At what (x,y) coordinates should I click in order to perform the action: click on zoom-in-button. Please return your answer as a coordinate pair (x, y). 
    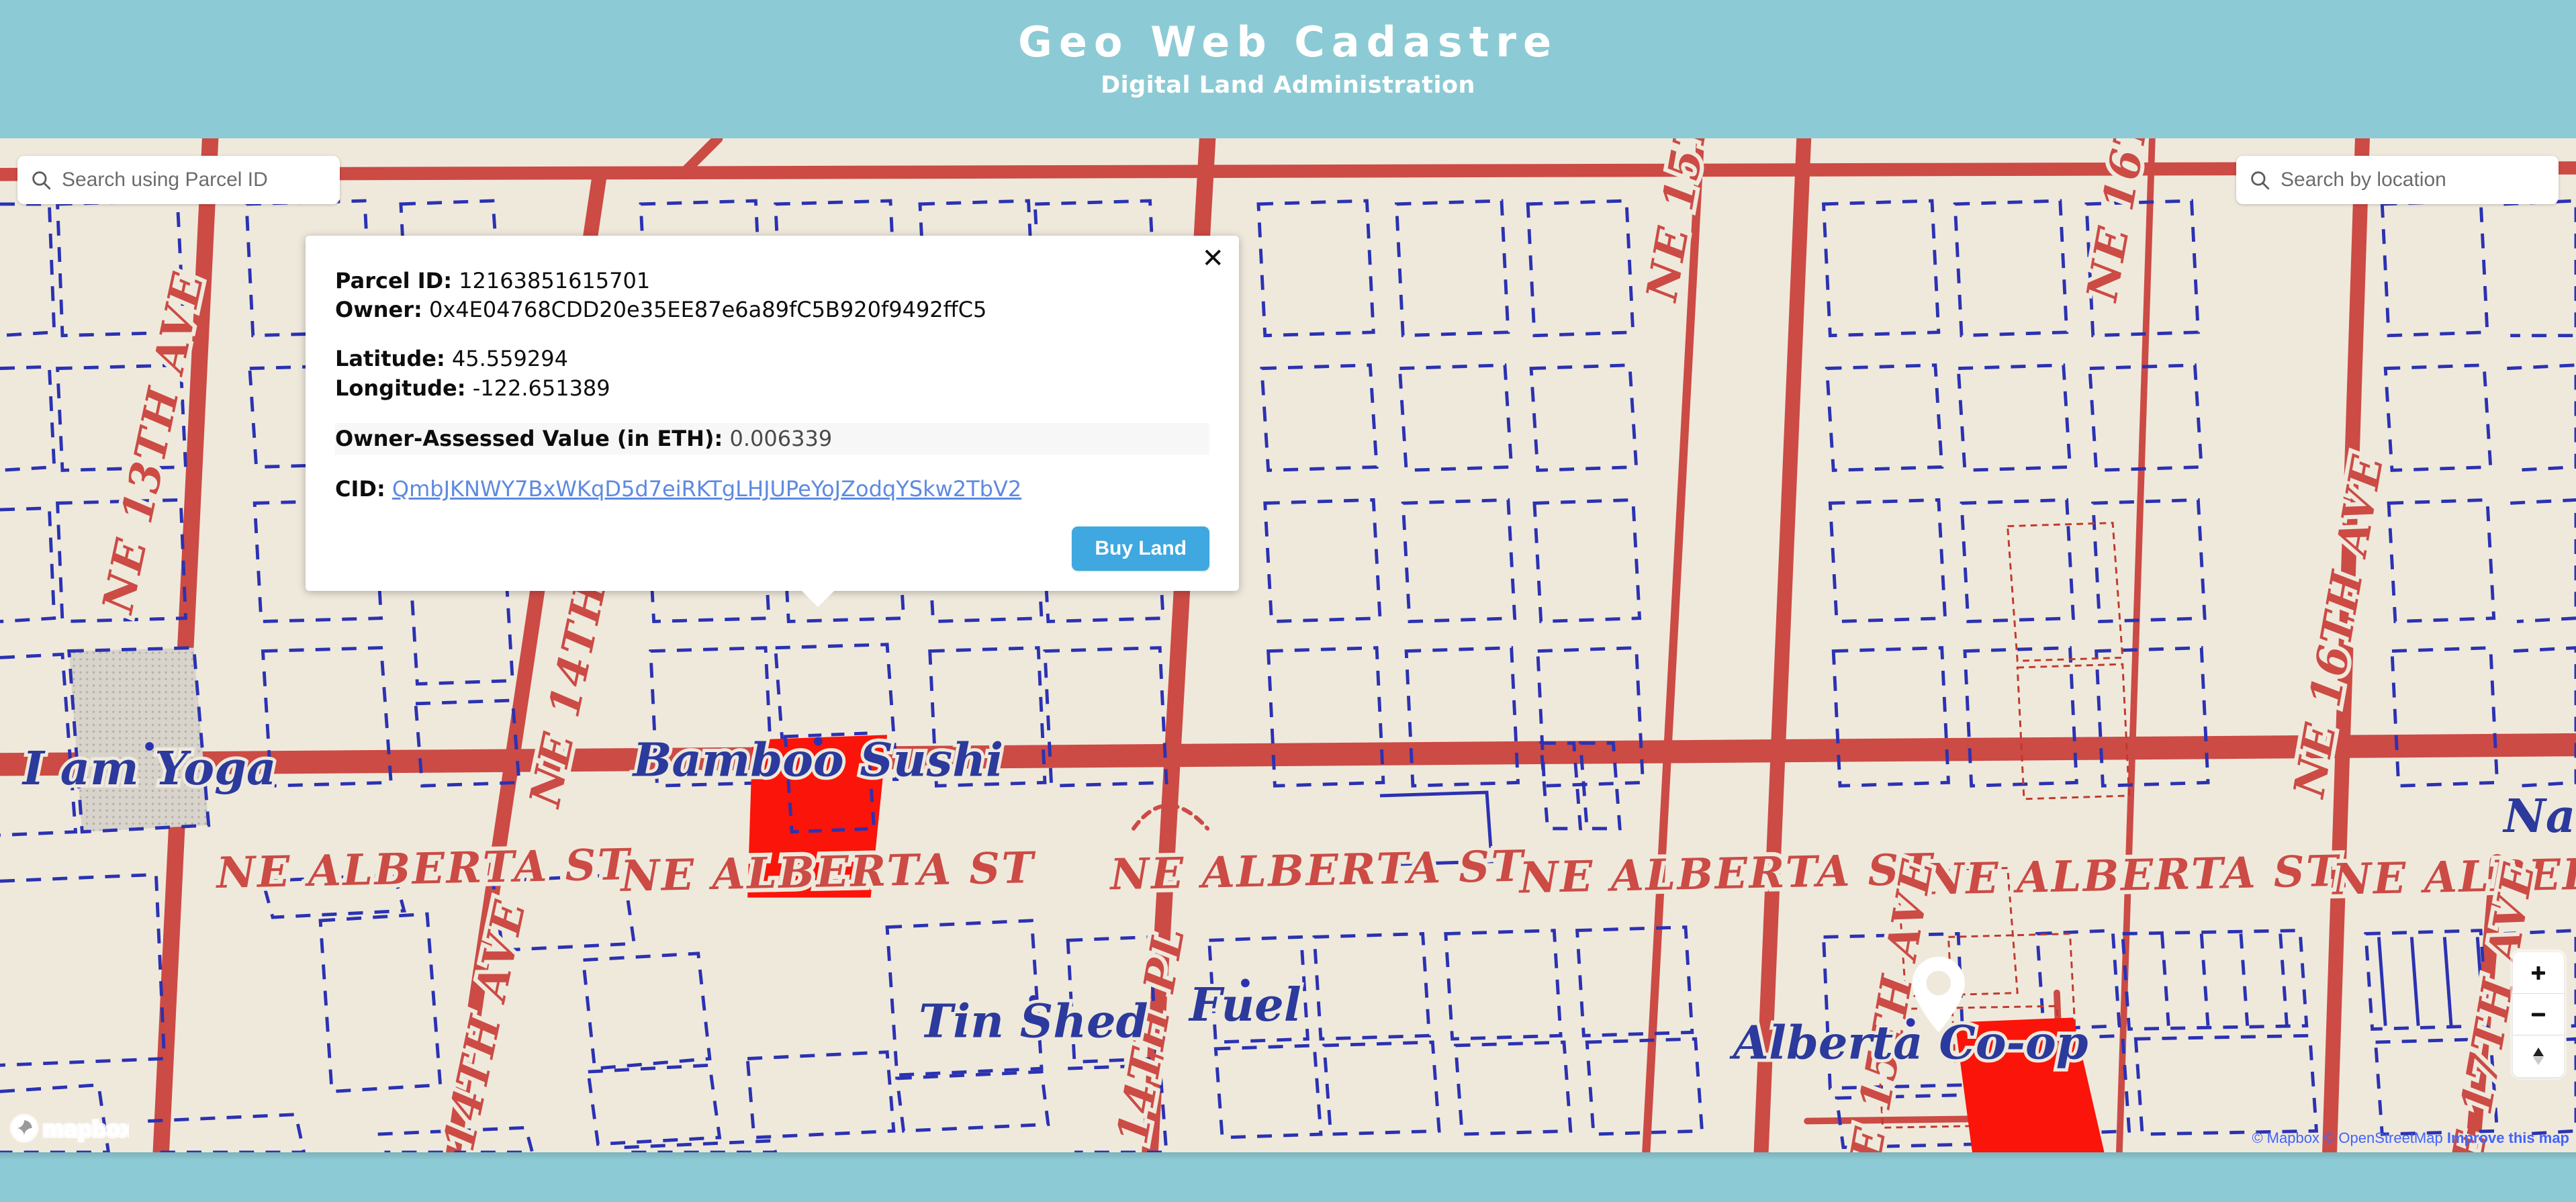
    Looking at the image, I should click on (2538, 973).